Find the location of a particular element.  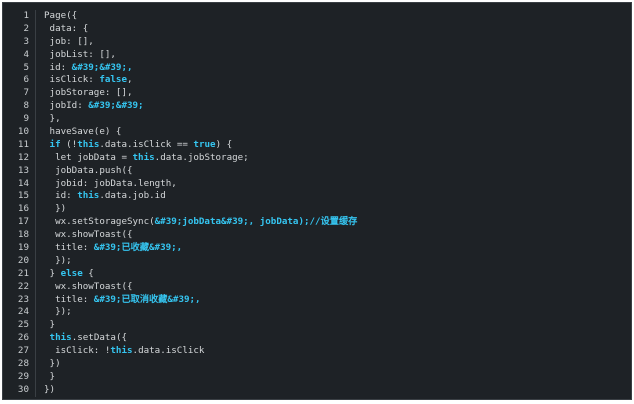

code-line: 10 haveSave(e) { is located at coordinates (317, 132).